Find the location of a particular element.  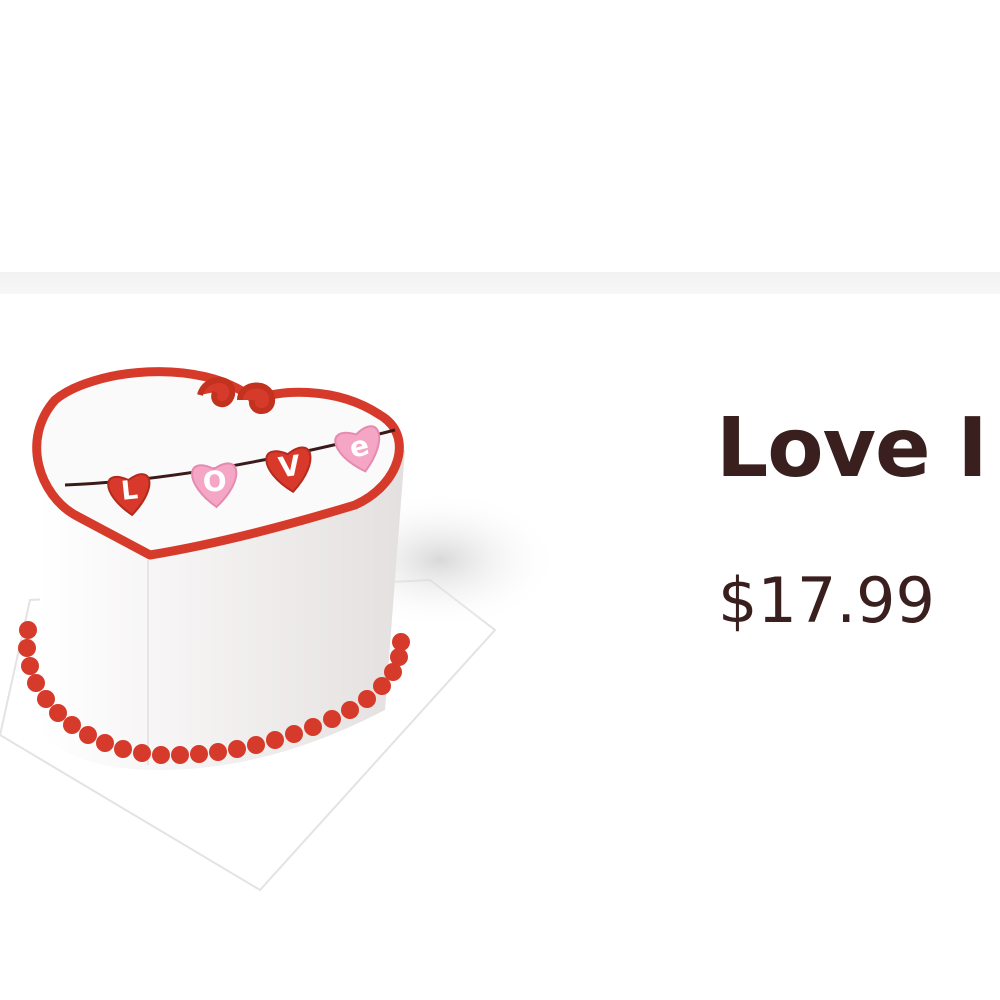

section-divider is located at coordinates (500, 283).